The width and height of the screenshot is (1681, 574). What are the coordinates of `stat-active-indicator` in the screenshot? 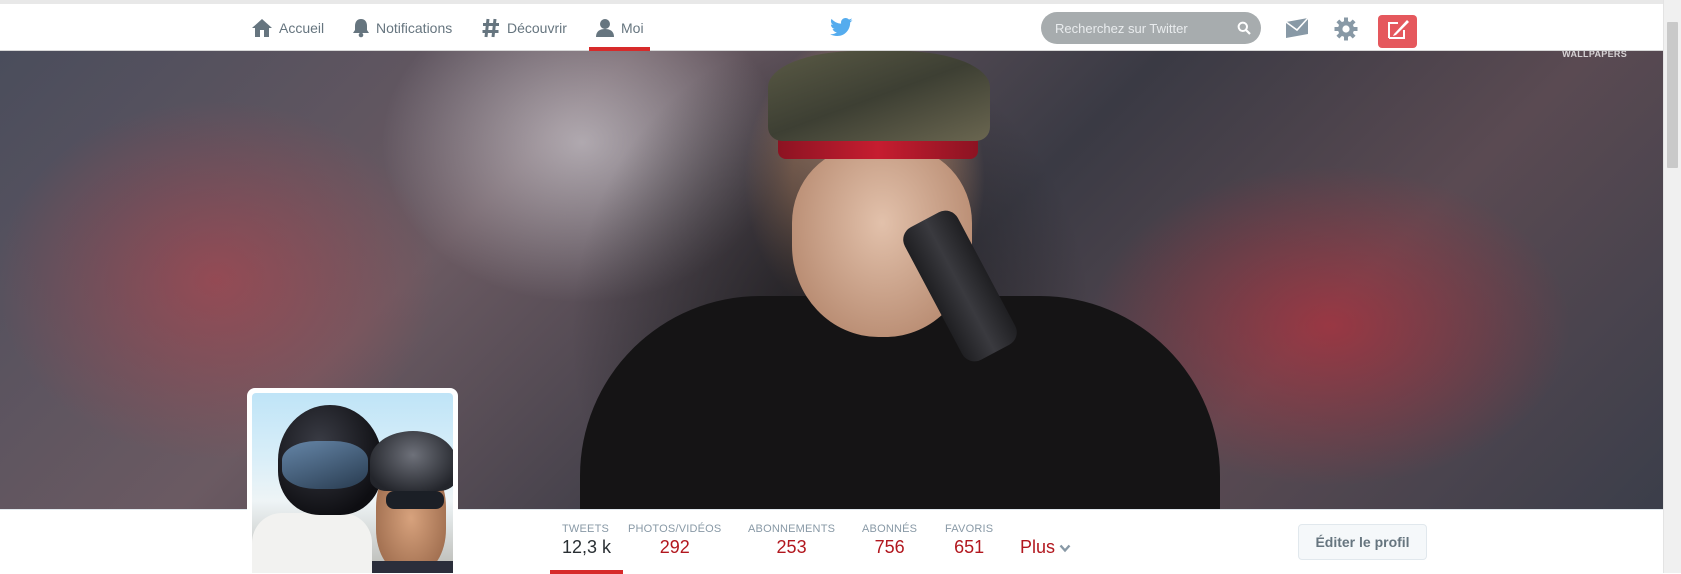 It's located at (587, 572).